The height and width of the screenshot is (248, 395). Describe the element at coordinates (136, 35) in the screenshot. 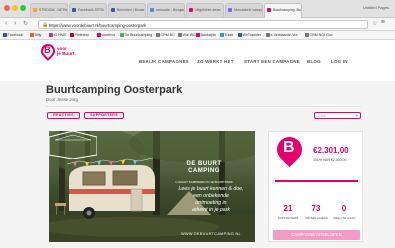

I see `bookmark-item: De Buurtcamping` at that location.